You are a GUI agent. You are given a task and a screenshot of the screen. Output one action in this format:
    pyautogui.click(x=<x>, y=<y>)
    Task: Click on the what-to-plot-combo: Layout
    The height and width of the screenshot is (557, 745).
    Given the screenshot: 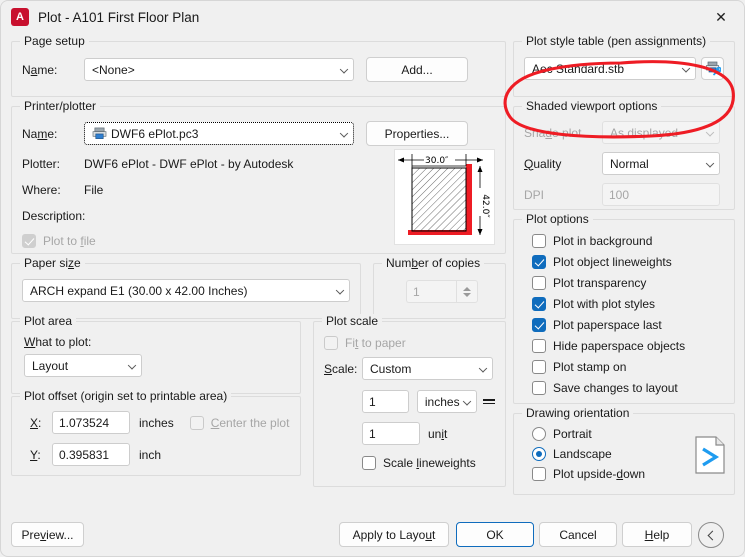 What is the action you would take?
    pyautogui.click(x=83, y=365)
    